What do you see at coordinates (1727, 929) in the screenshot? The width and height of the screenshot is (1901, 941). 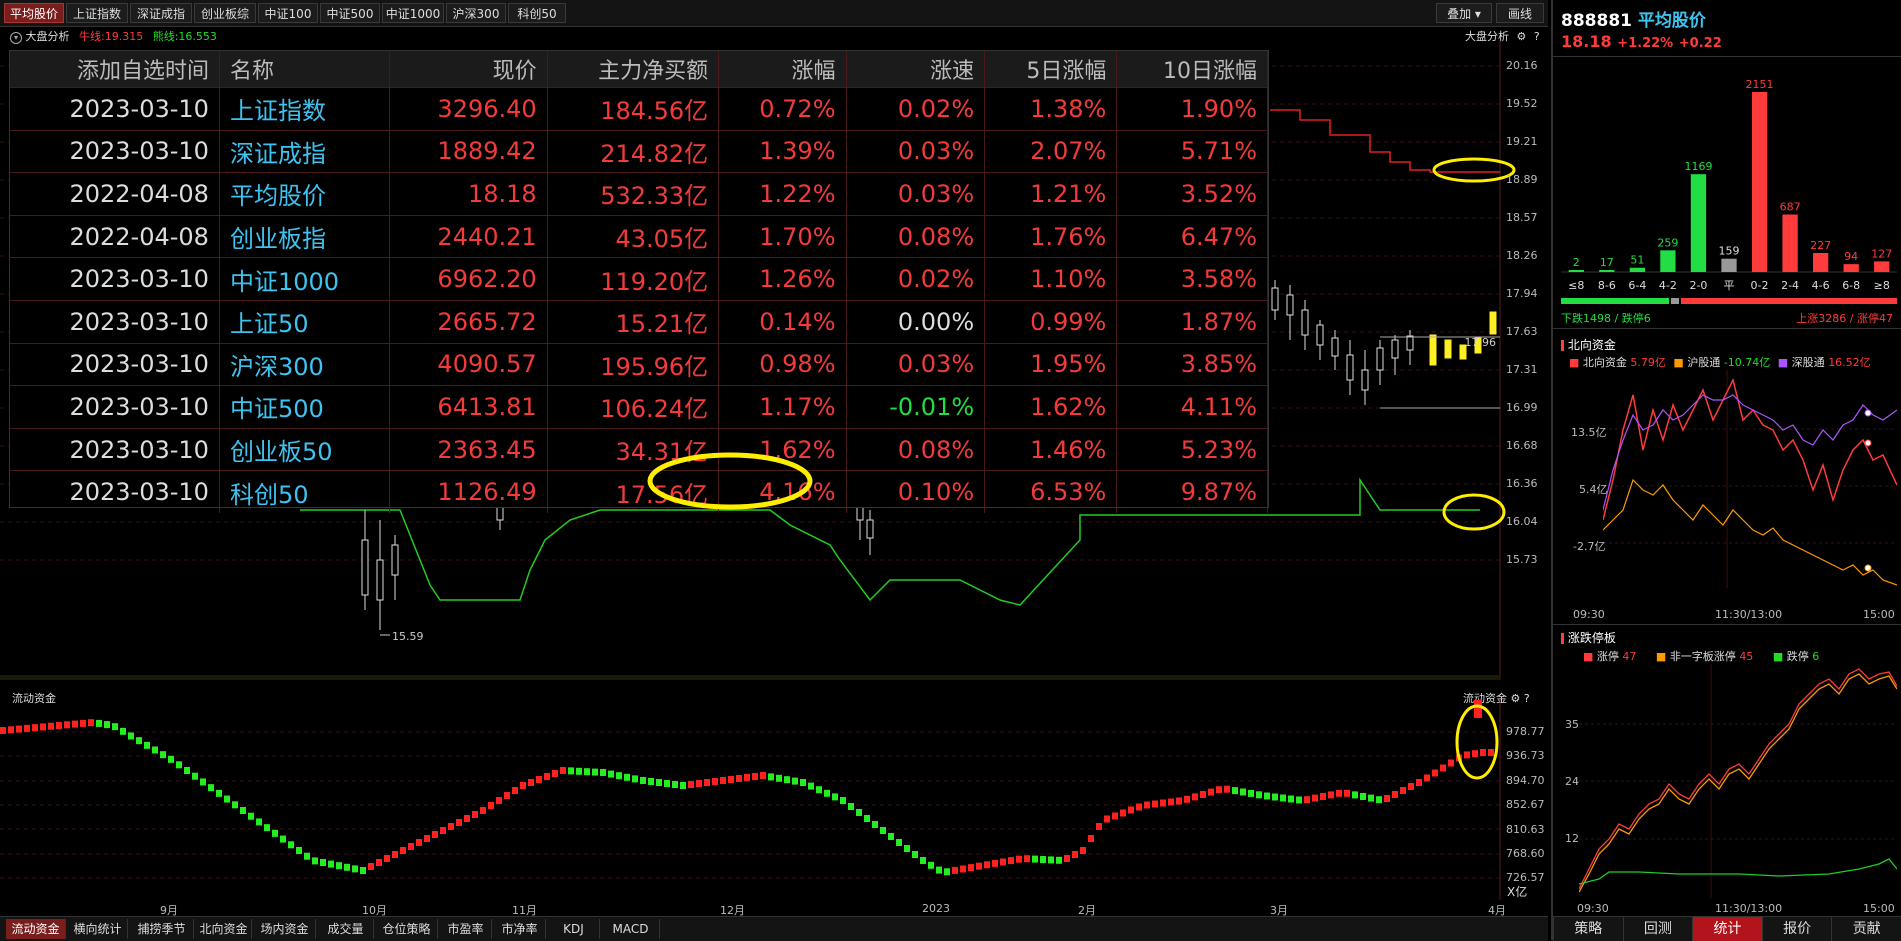 I see `right-tab: 统计` at bounding box center [1727, 929].